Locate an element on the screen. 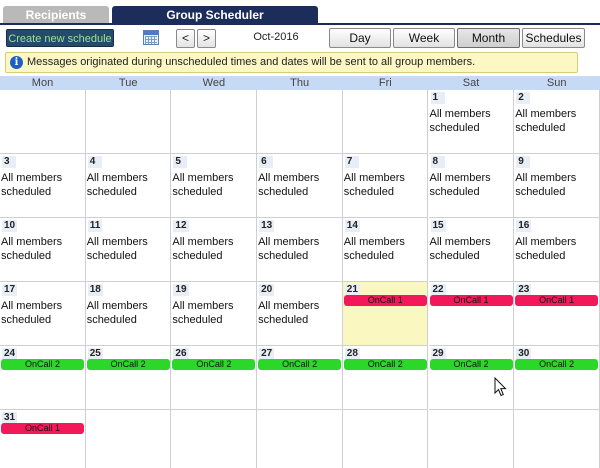  day-cell: 23 OnCall 1 is located at coordinates (557, 314).